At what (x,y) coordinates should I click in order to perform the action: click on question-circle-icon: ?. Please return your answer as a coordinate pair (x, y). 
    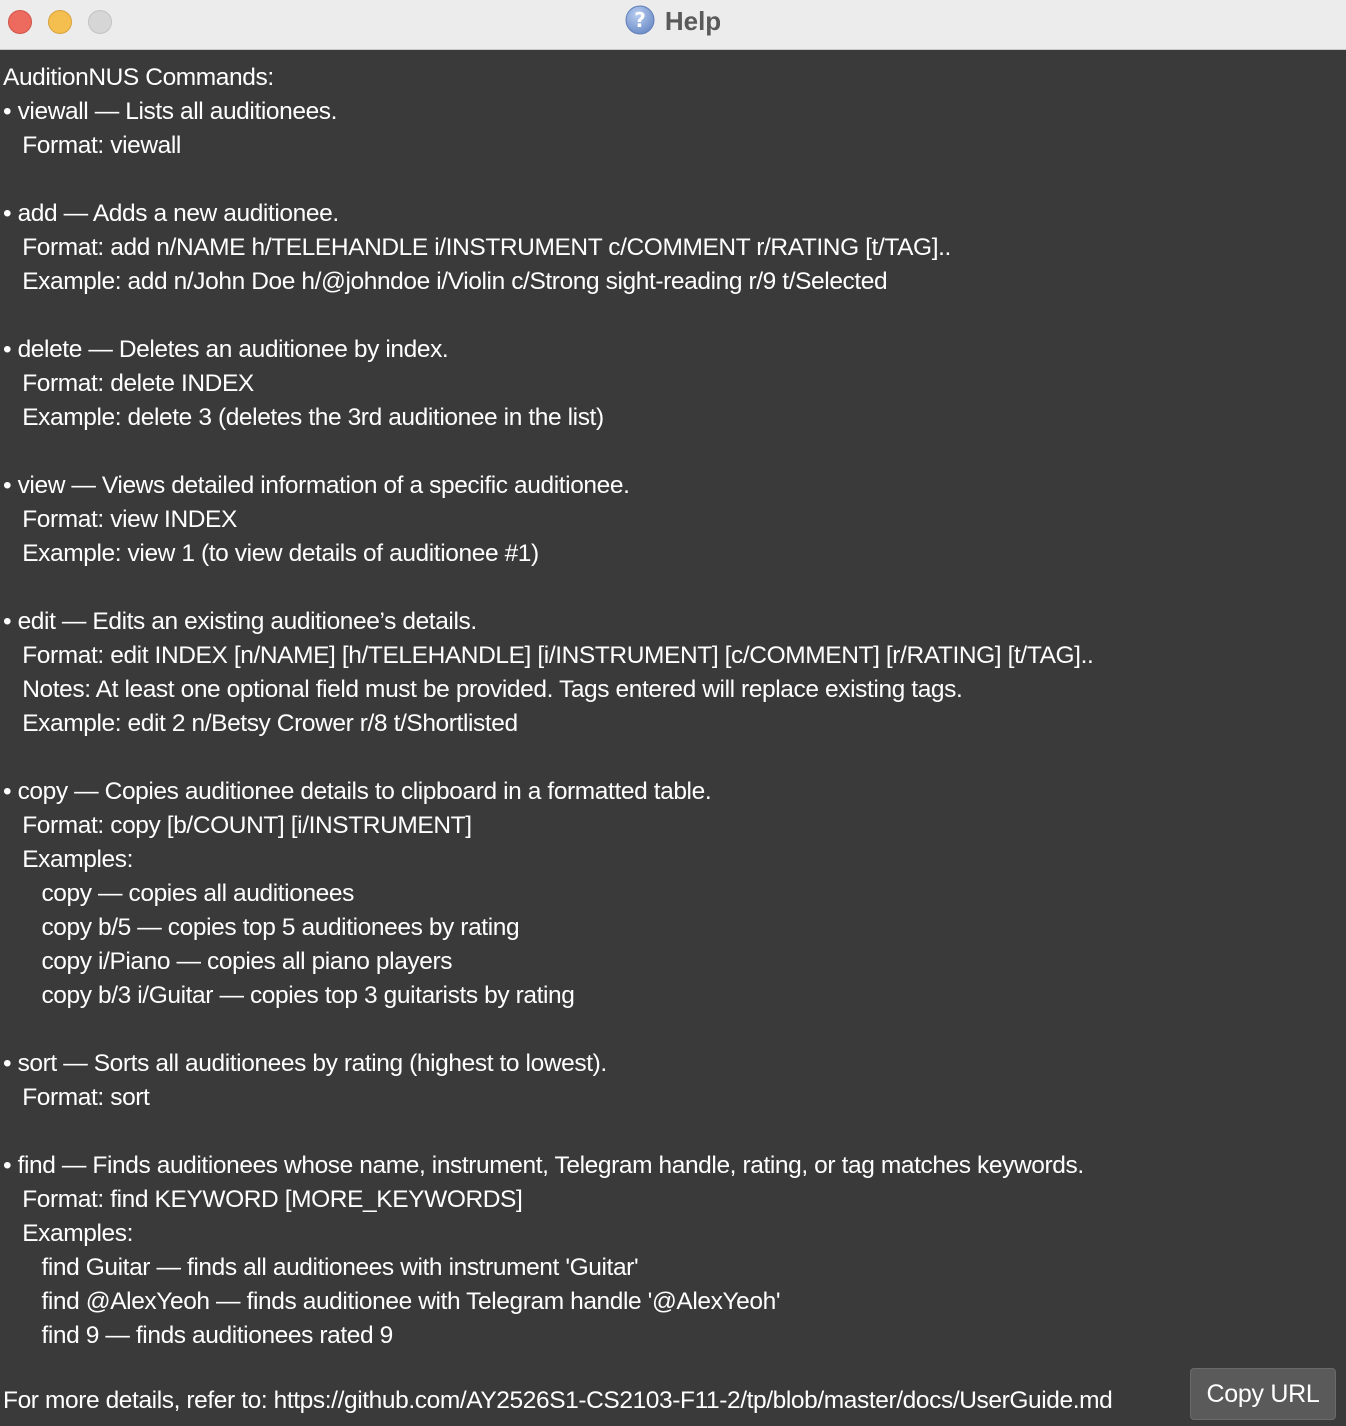
    Looking at the image, I should click on (640, 20).